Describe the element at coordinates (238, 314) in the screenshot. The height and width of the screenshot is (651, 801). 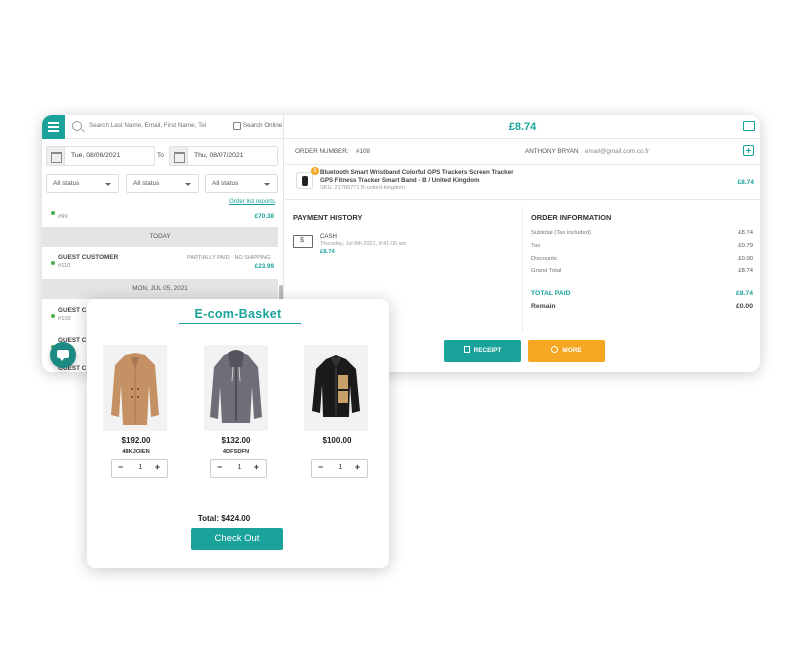
I see `basket-title: E-com-Basket` at that location.